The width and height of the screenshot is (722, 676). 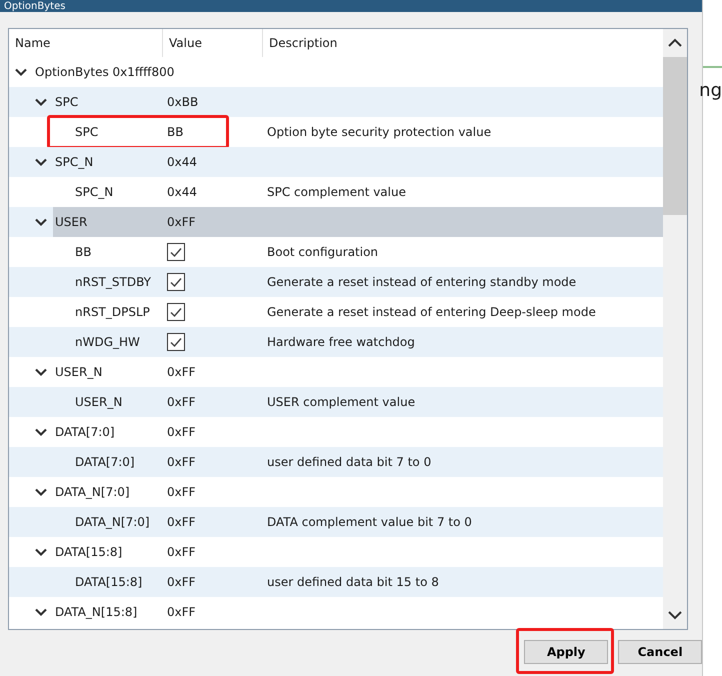 What do you see at coordinates (336, 162) in the screenshot?
I see `tree-row: SPC_N 0x44` at bounding box center [336, 162].